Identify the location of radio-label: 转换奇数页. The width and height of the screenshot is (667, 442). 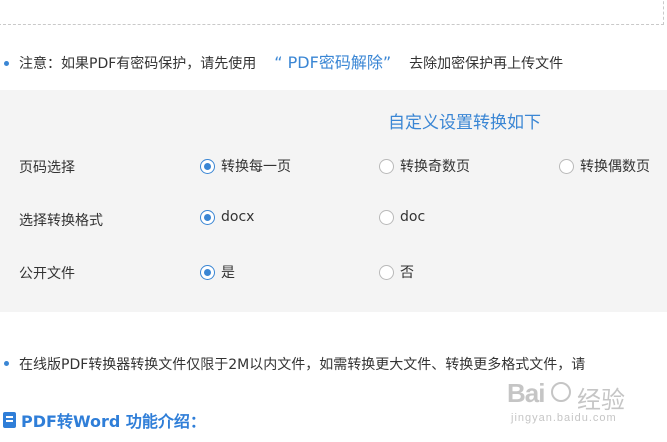
(435, 167).